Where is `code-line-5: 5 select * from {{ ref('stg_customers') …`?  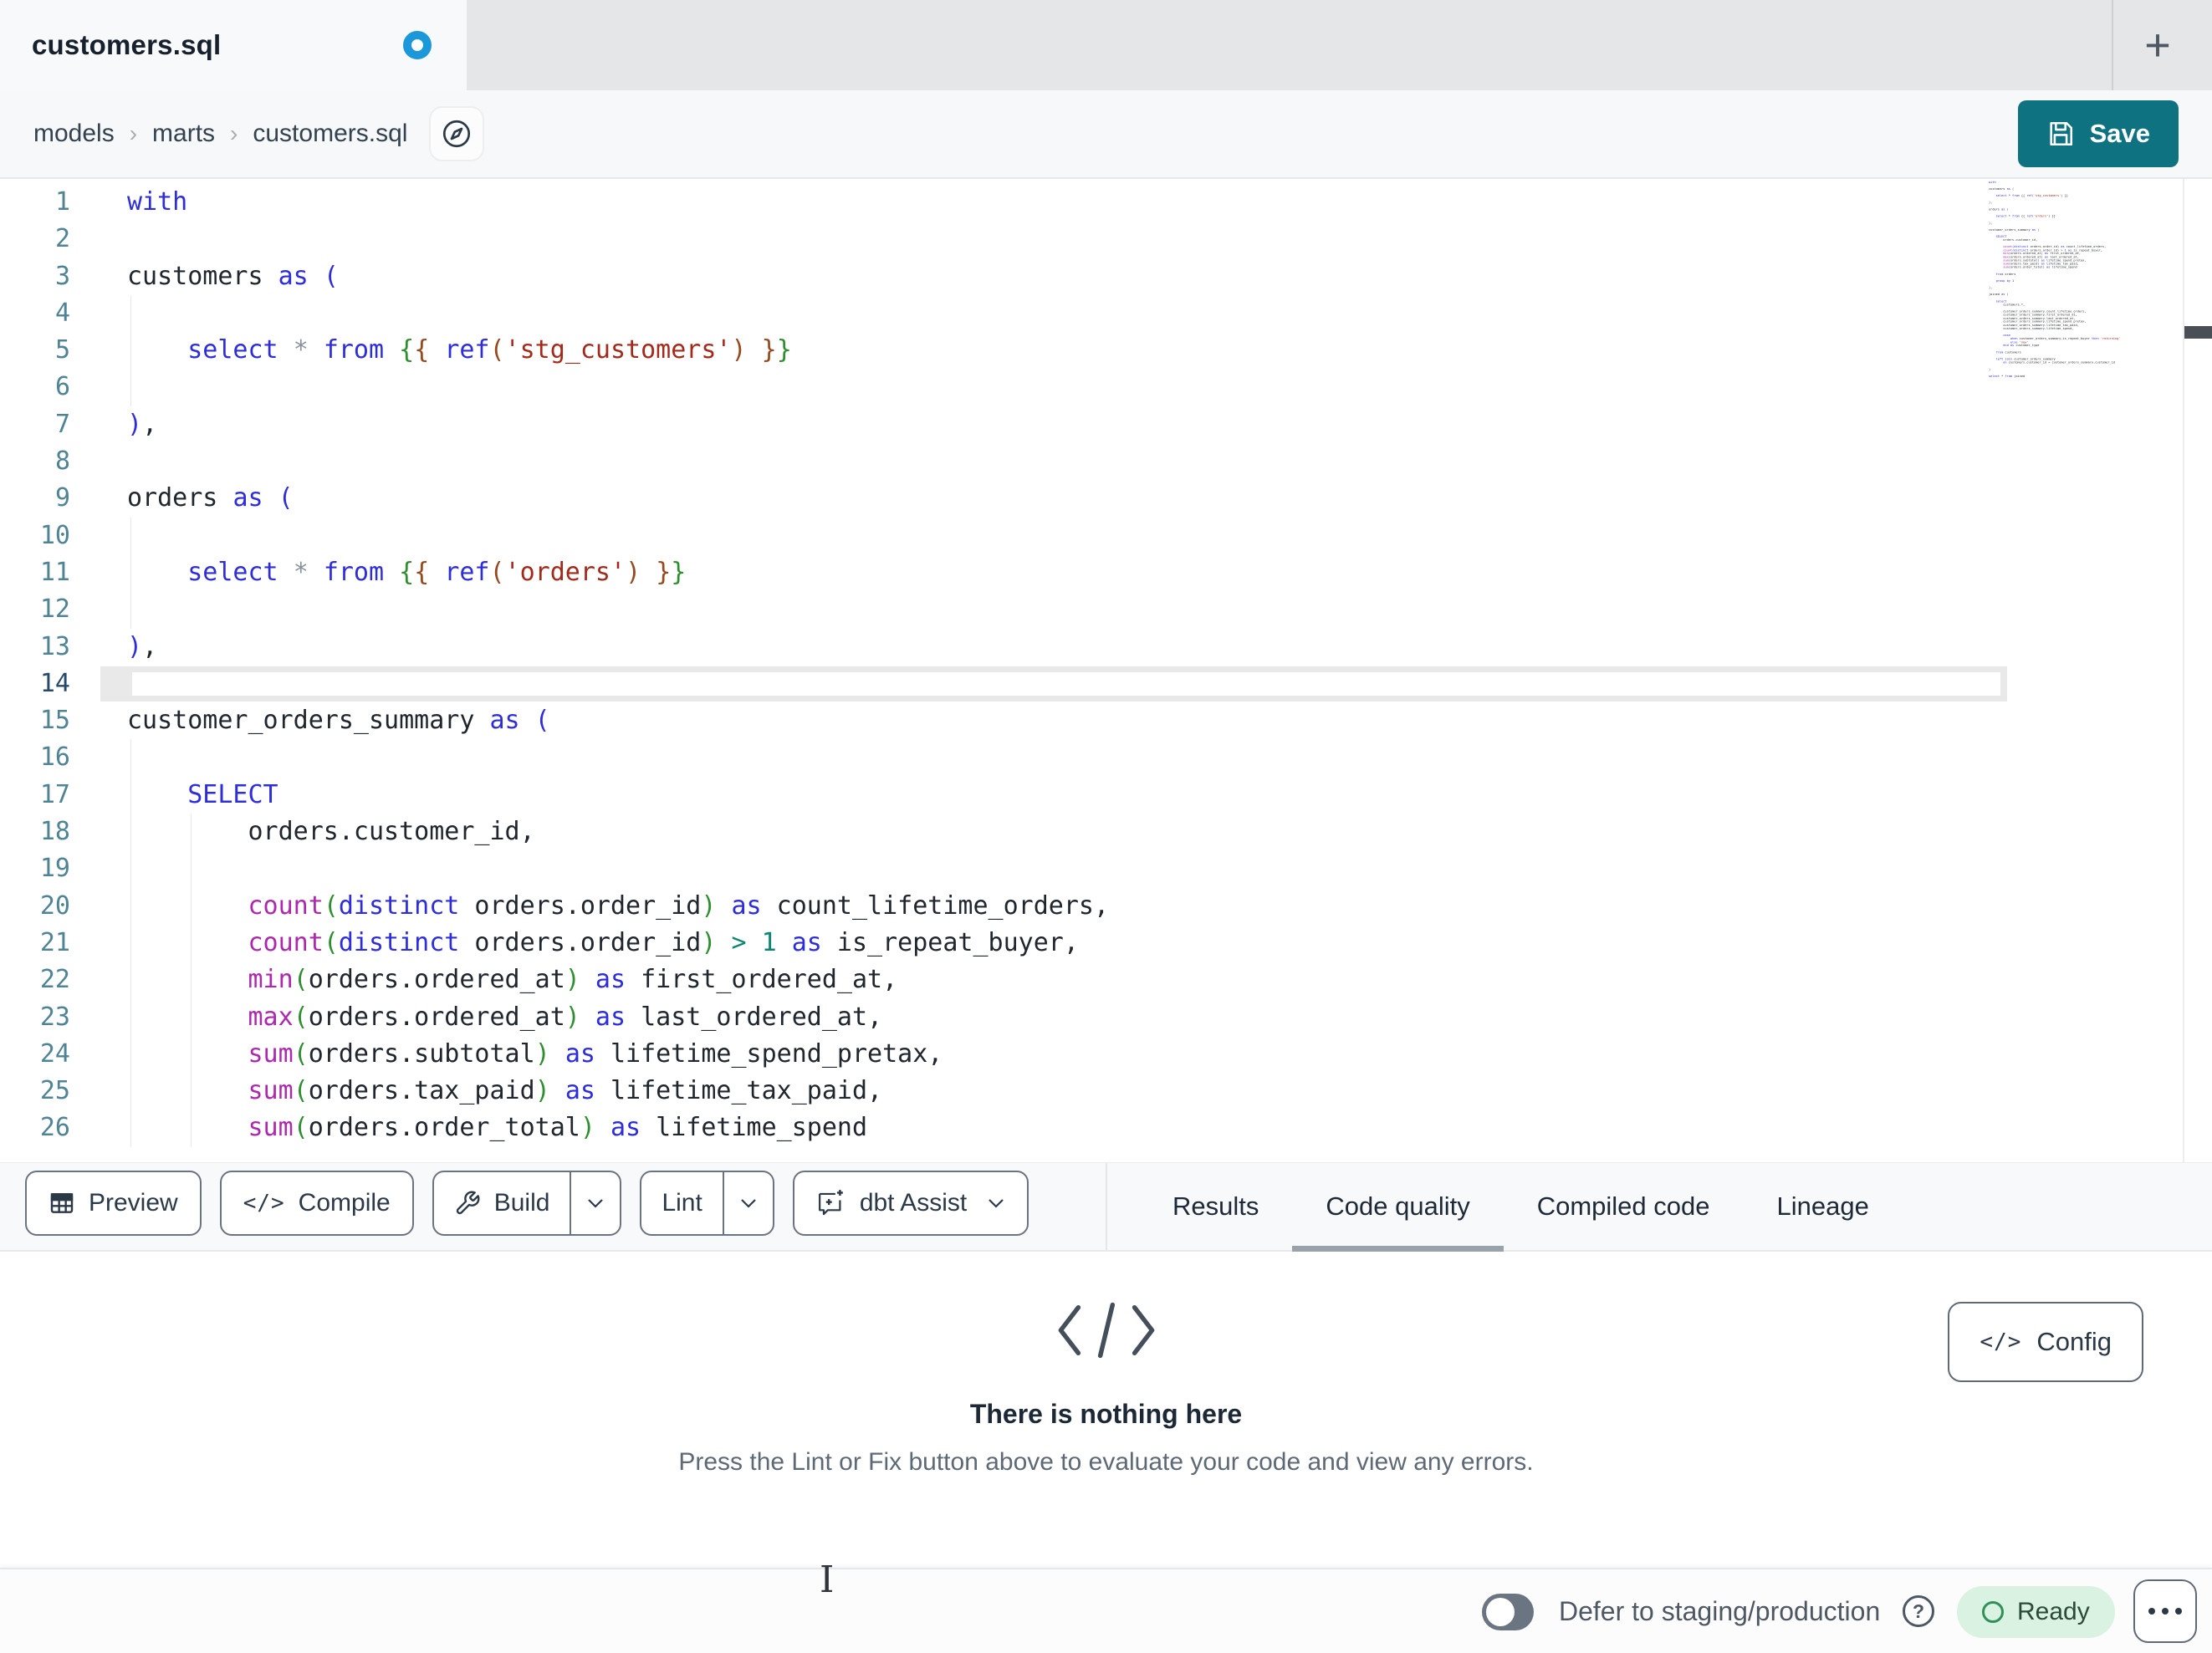
code-line-5: 5 select * from {{ ref('stg_customers') … is located at coordinates (1106, 351).